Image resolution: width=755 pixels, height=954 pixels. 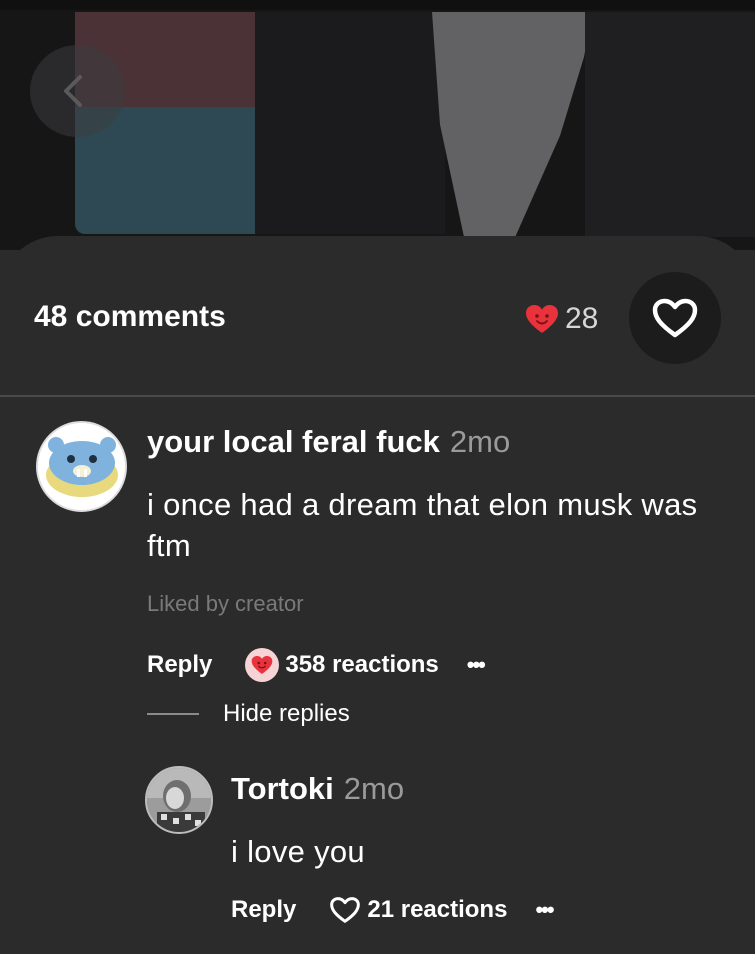 What do you see at coordinates (362, 664) in the screenshot?
I see `reactions-count: 358 reactions` at bounding box center [362, 664].